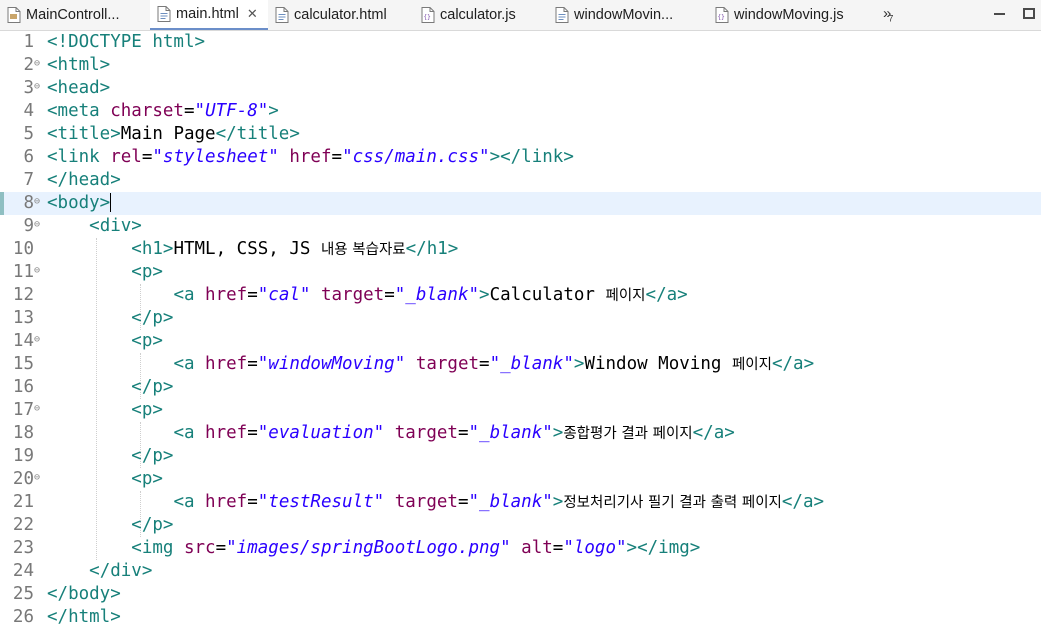 The height and width of the screenshot is (633, 1041). What do you see at coordinates (78, 88) in the screenshot?
I see `code-text: <head>` at bounding box center [78, 88].